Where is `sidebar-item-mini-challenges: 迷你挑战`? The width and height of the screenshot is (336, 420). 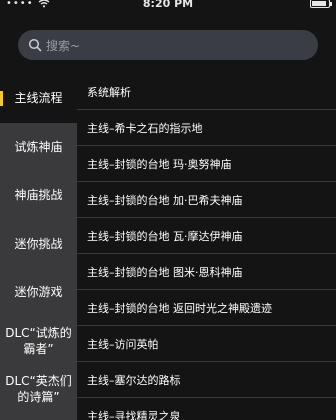 sidebar-item-mini-challenges: 迷你挑战 is located at coordinates (38, 244).